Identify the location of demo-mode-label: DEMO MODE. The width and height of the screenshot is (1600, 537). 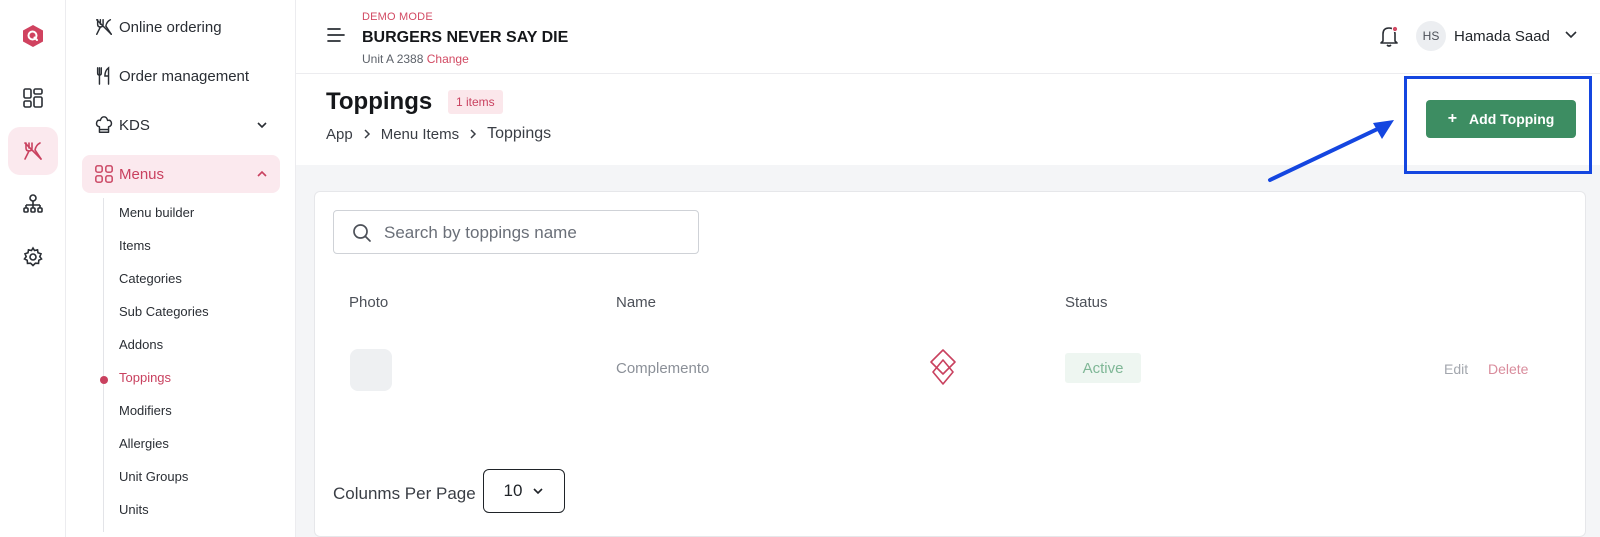
(397, 17).